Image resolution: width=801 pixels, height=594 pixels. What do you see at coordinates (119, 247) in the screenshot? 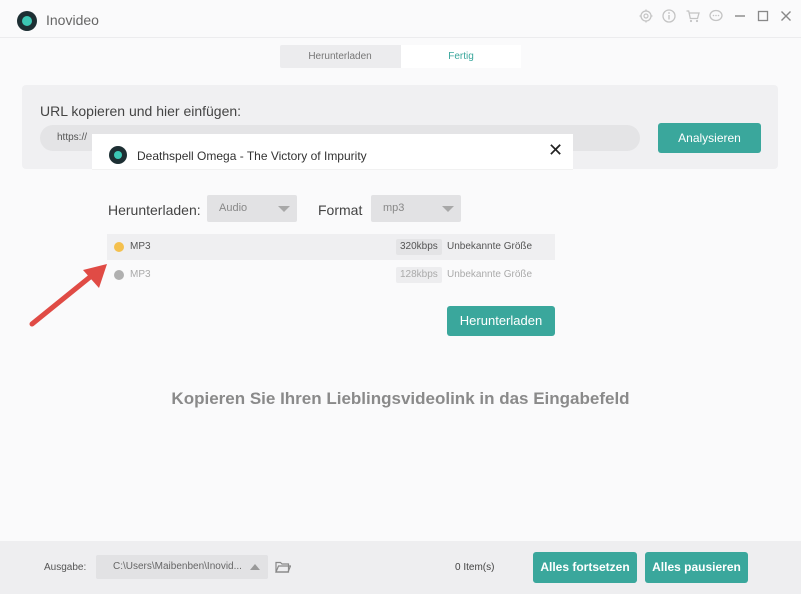
I see `radio-selected-icon` at bounding box center [119, 247].